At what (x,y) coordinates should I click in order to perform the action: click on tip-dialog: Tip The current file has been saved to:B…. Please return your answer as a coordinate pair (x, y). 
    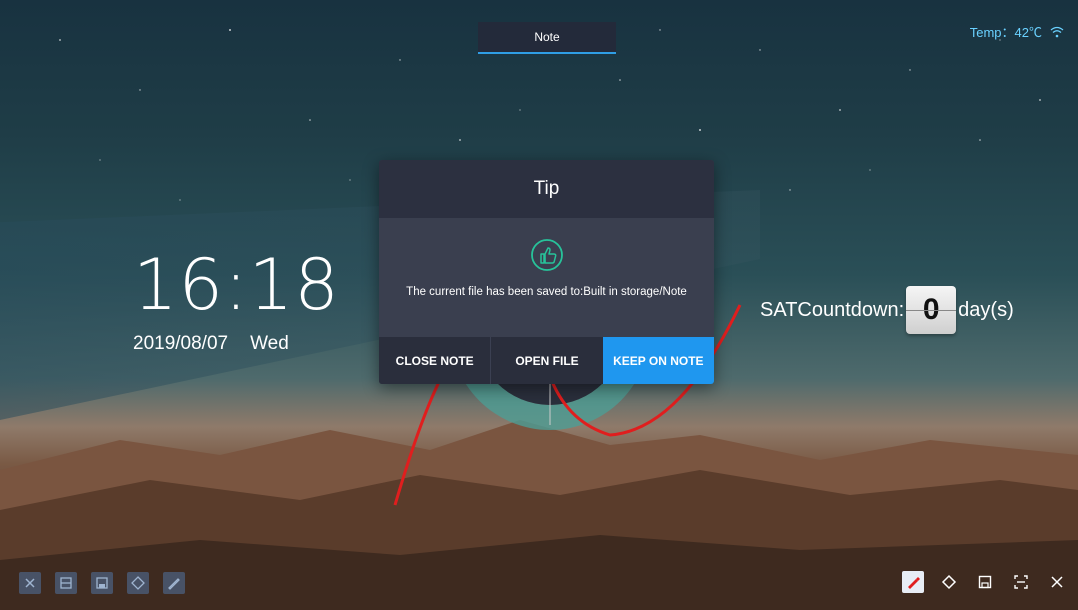
    Looking at the image, I should click on (546, 272).